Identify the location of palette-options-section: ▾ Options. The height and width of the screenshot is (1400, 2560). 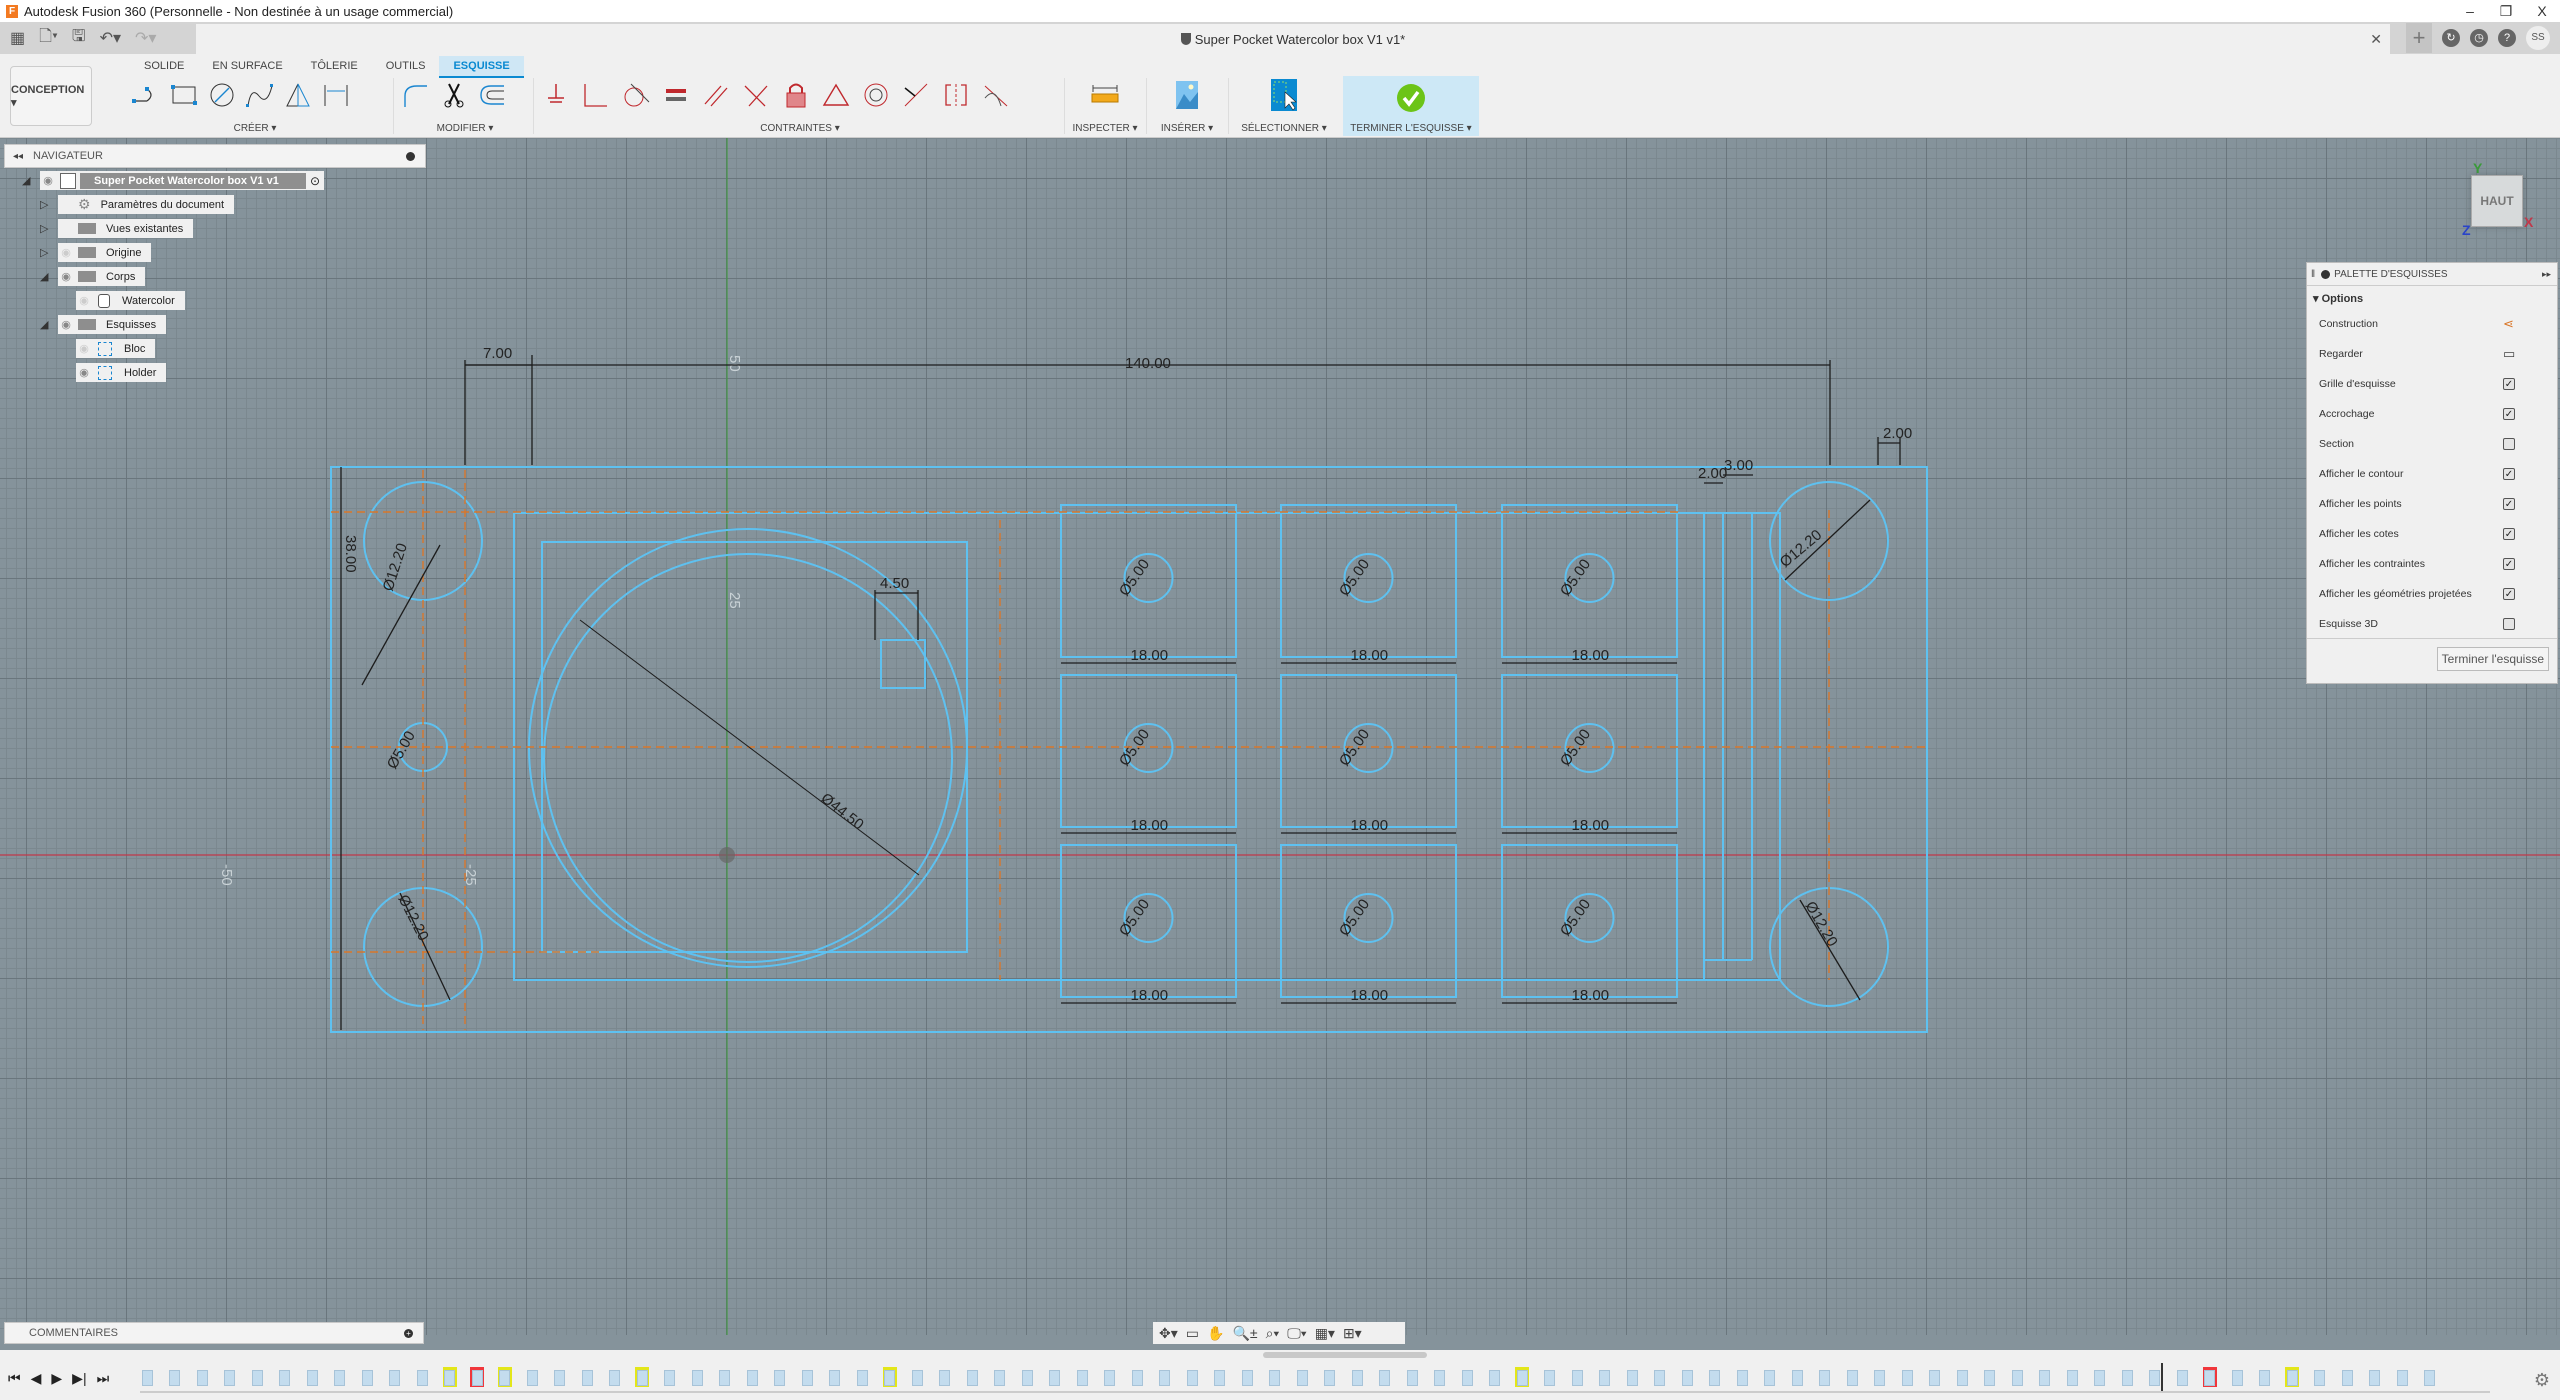
(2432, 297).